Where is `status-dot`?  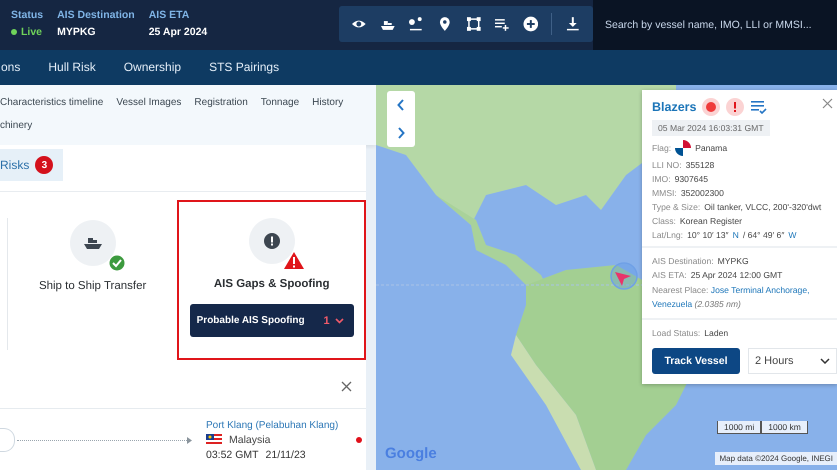
status-dot is located at coordinates (359, 440).